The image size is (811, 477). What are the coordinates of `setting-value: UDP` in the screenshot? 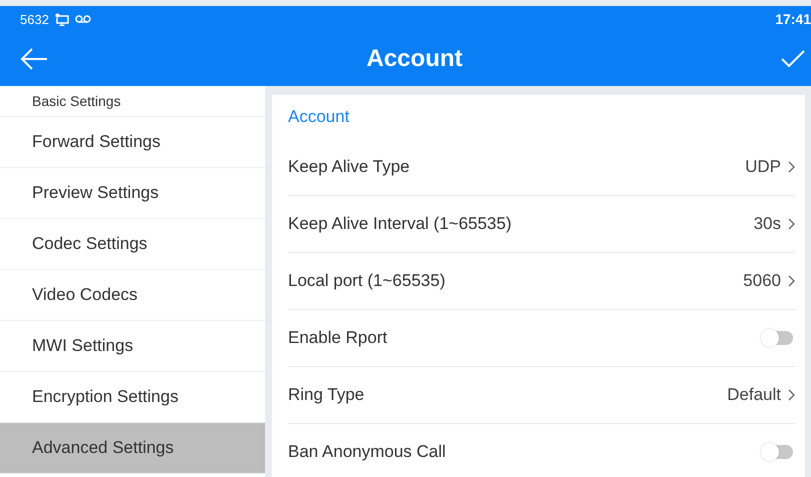 It's located at (763, 167).